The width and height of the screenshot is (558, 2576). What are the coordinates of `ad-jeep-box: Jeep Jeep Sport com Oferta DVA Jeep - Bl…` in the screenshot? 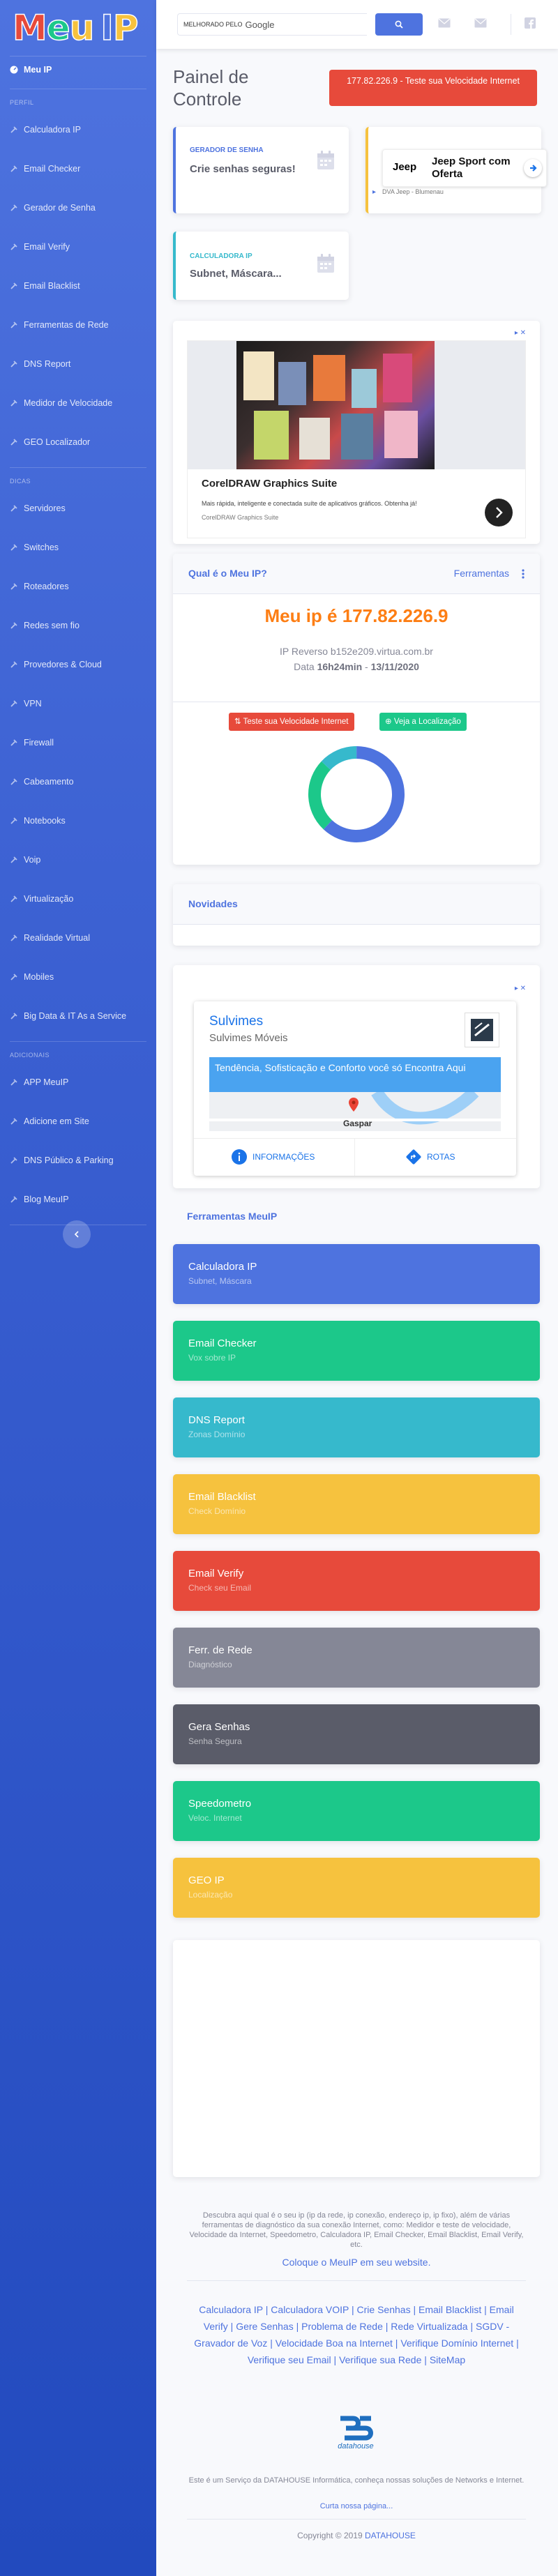 It's located at (464, 168).